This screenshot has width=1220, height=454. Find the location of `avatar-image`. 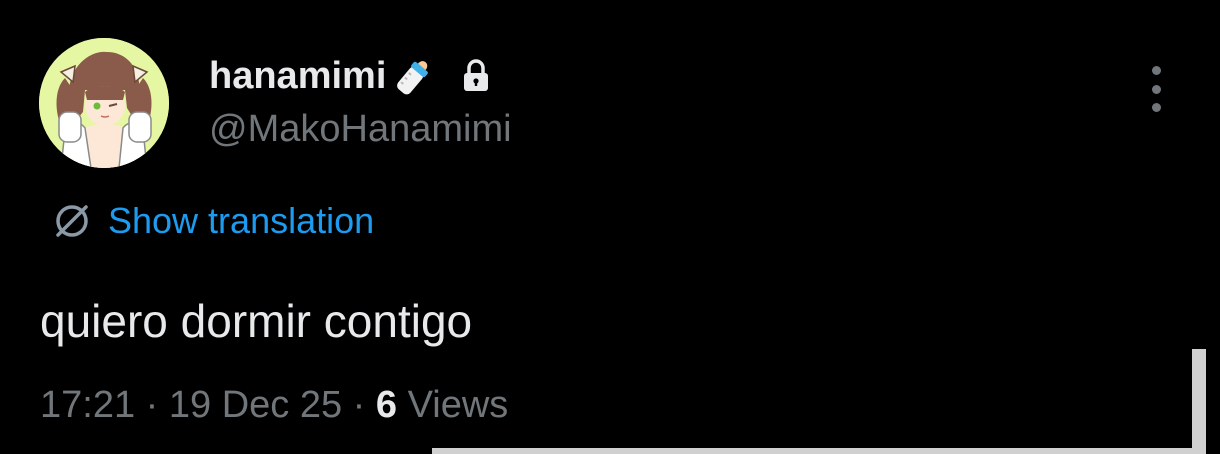

avatar-image is located at coordinates (104, 103).